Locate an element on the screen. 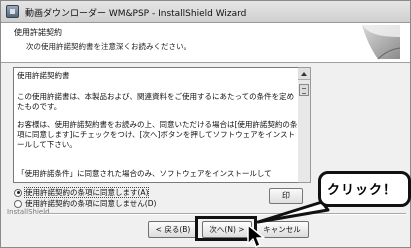 The width and height of the screenshot is (411, 248). decline-label: 使用許諾契約の条項に同意しません(D) is located at coordinates (90, 203).